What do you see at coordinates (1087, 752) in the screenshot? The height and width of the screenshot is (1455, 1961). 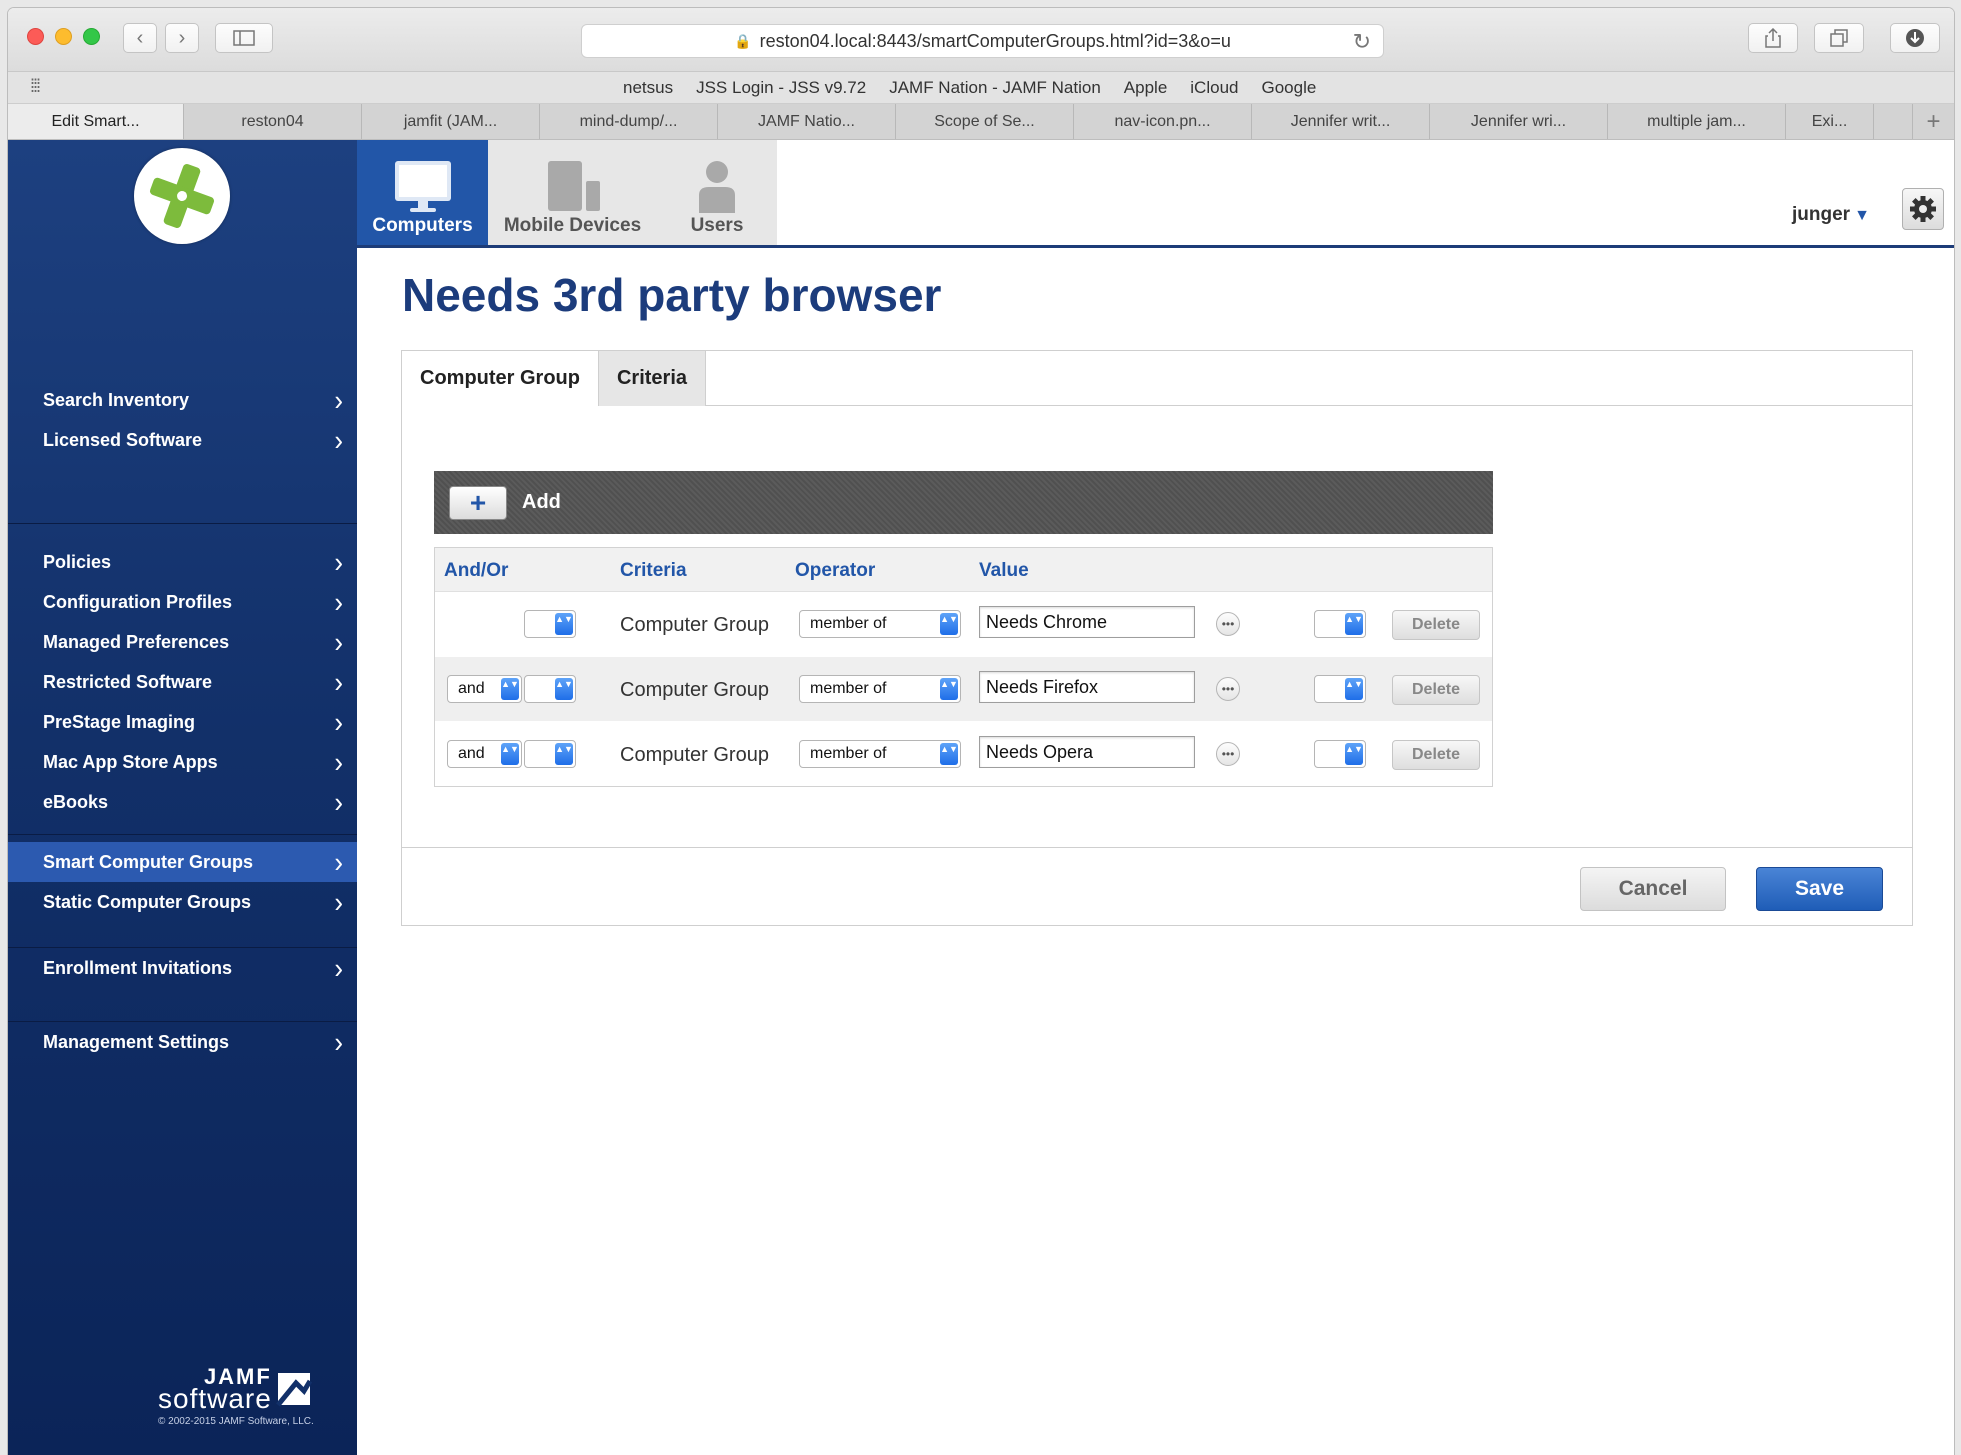 I see `value-field: Needs Opera` at bounding box center [1087, 752].